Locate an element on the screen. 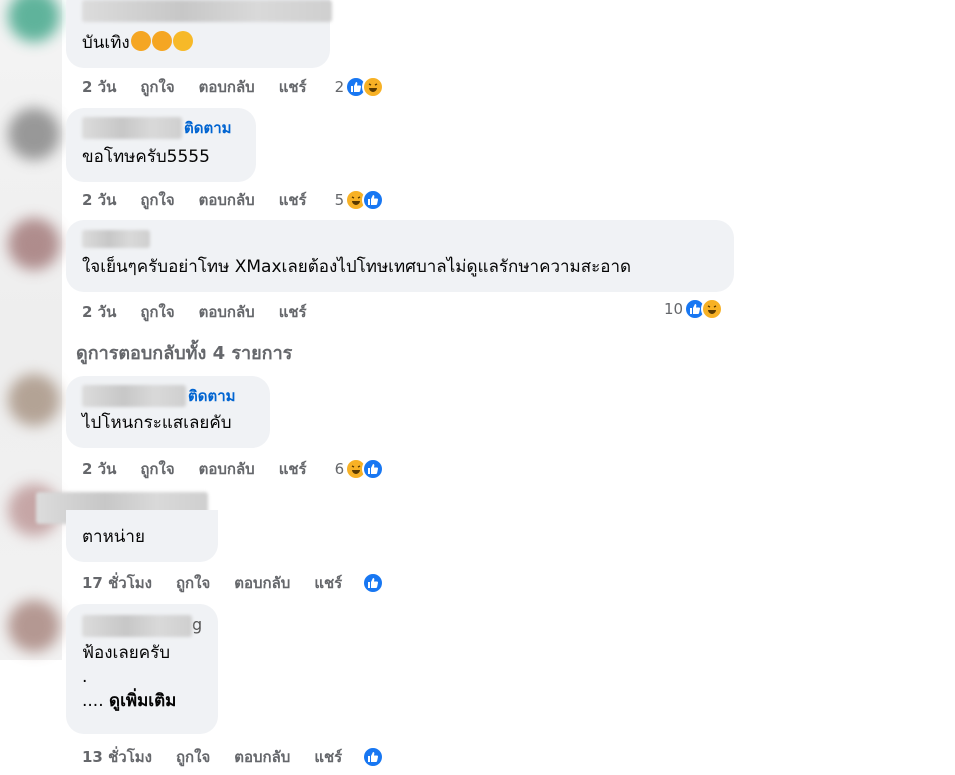 The height and width of the screenshot is (775, 955). comment-text: ฟ้องเลยครับ is located at coordinates (126, 653).